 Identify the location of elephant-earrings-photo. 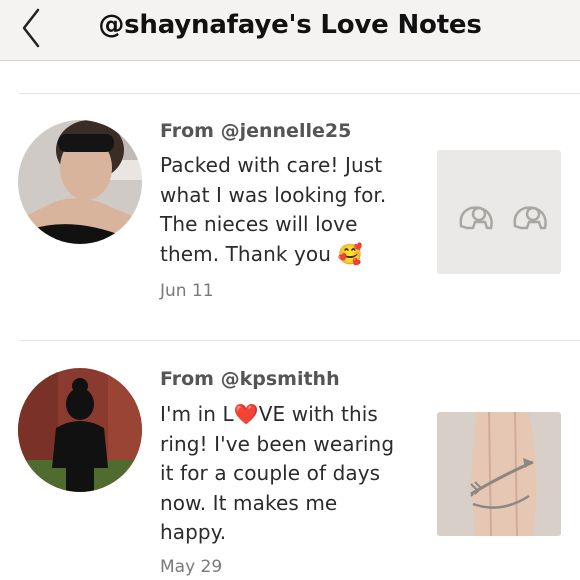
(499, 212).